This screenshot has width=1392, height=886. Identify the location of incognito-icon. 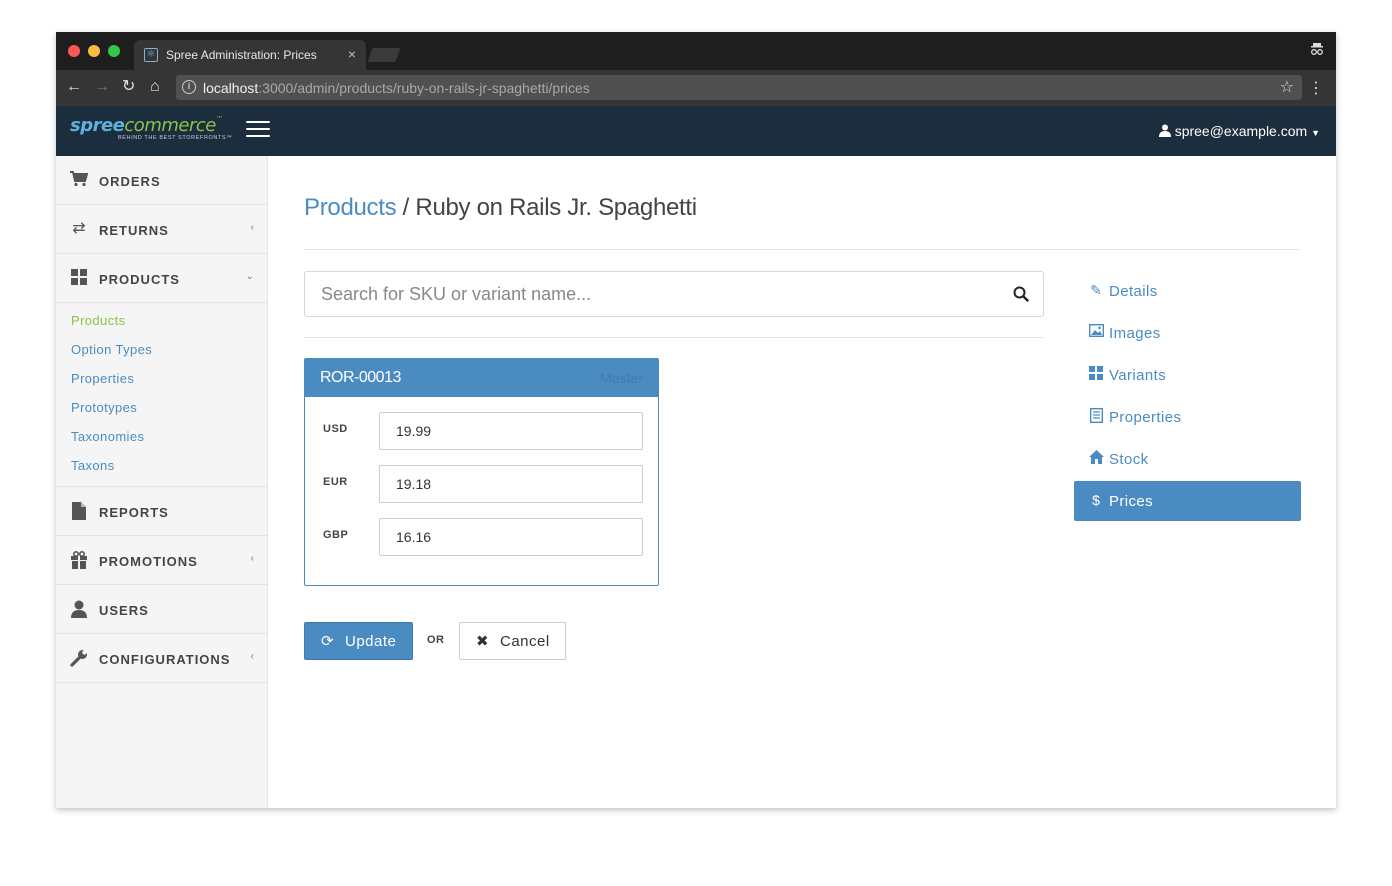
(1317, 50).